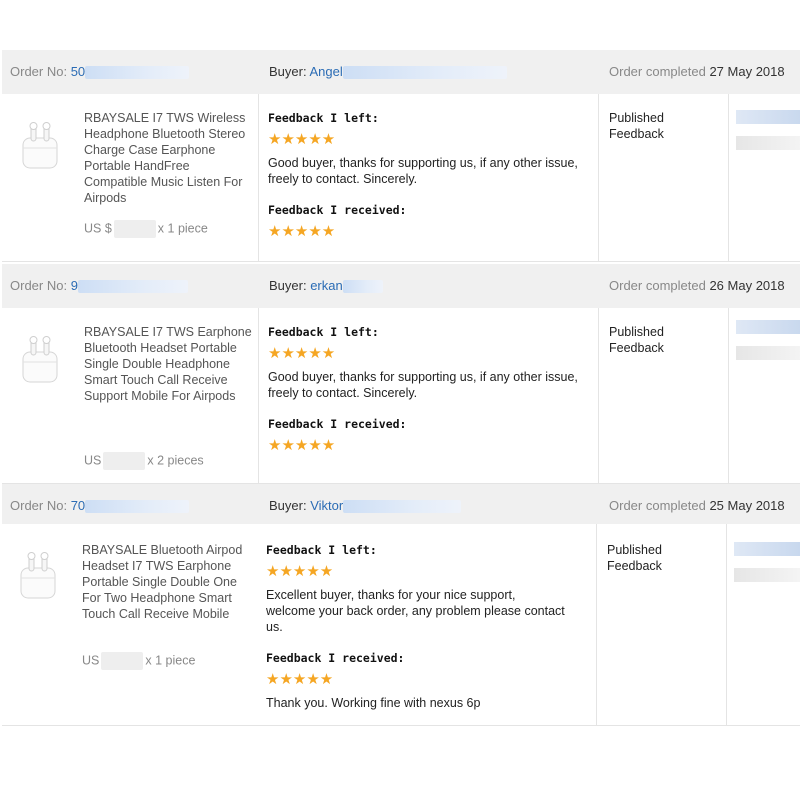 This screenshot has width=800, height=800. Describe the element at coordinates (326, 505) in the screenshot. I see `buyer-name-link: Viktor` at that location.